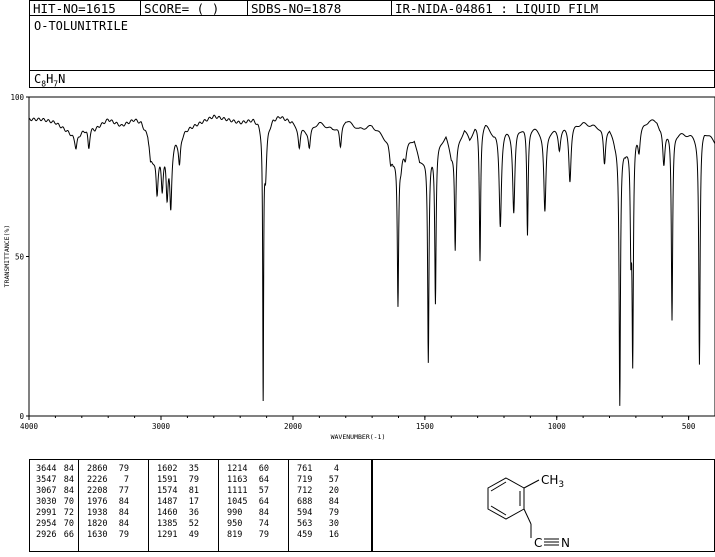 This screenshot has width=715, height=557. Describe the element at coordinates (62, 79) in the screenshot. I see `formula-n: N` at that location.